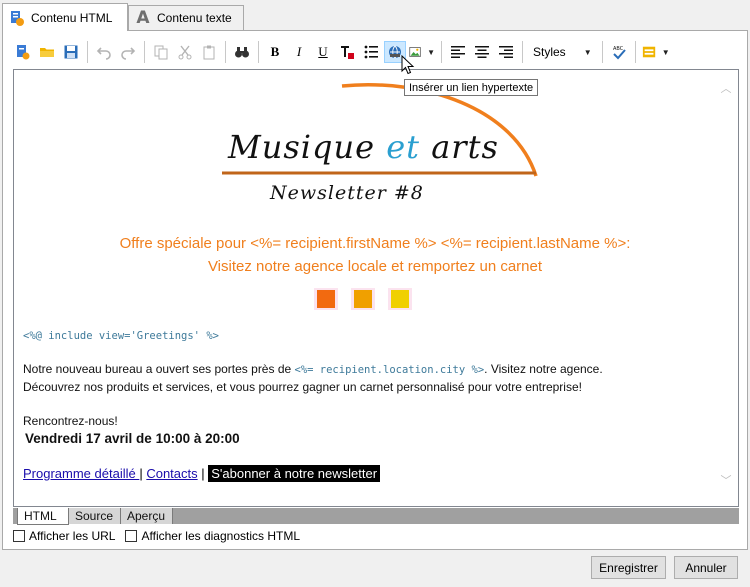 This screenshot has height=587, width=750. Describe the element at coordinates (23, 52) in the screenshot. I see `import-icon` at that location.